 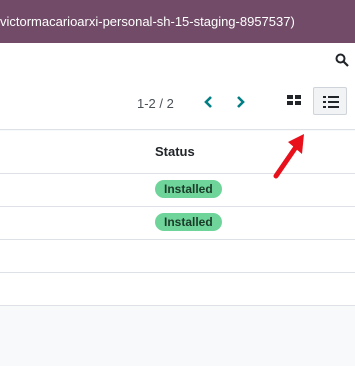 I want to click on pager-value: 1-2 / 2, so click(x=155, y=103).